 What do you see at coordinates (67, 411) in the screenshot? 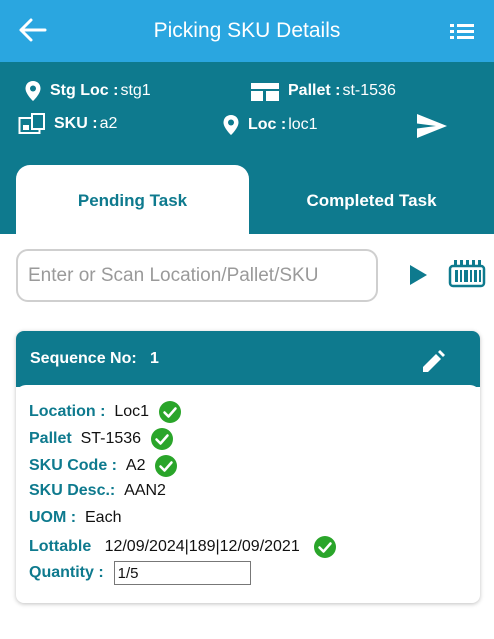
I see `location-label: Location :` at bounding box center [67, 411].